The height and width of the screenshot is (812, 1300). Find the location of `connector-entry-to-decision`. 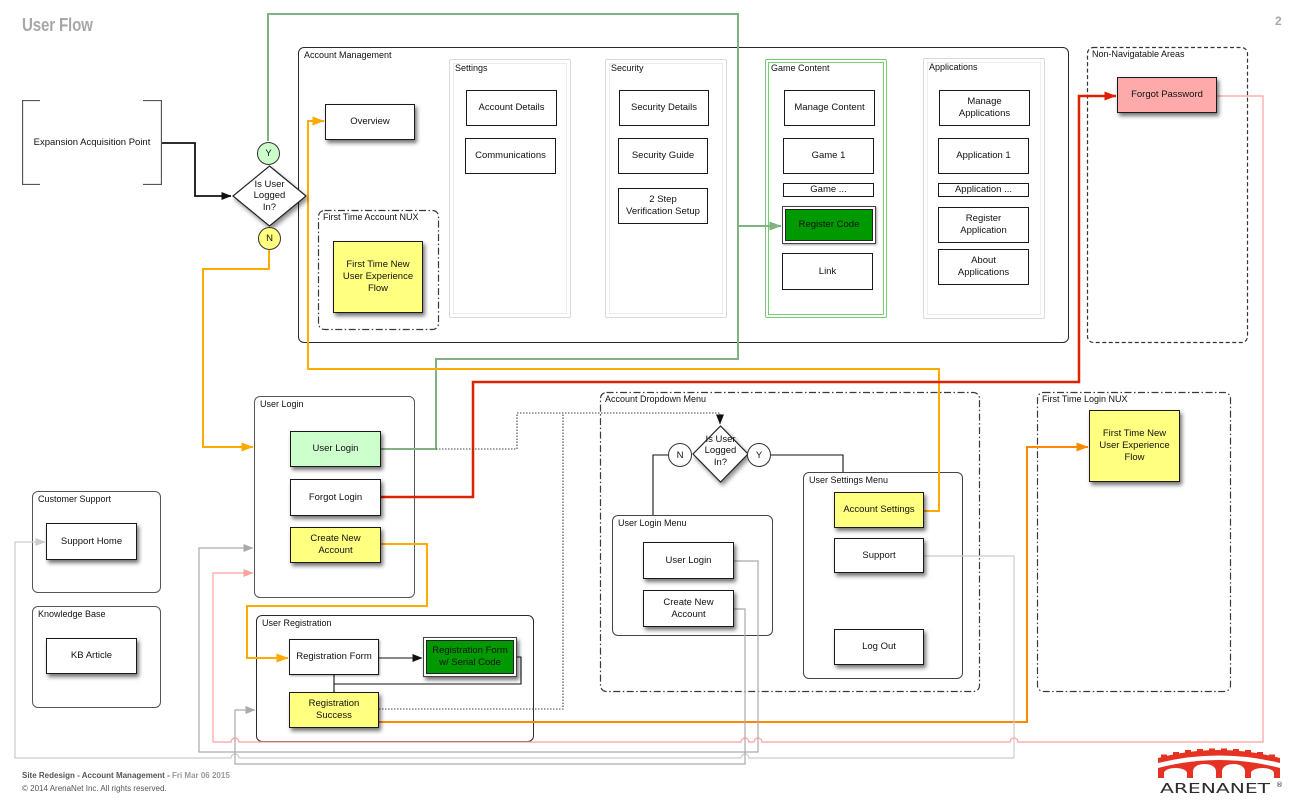

connector-entry-to-decision is located at coordinates (197, 171).